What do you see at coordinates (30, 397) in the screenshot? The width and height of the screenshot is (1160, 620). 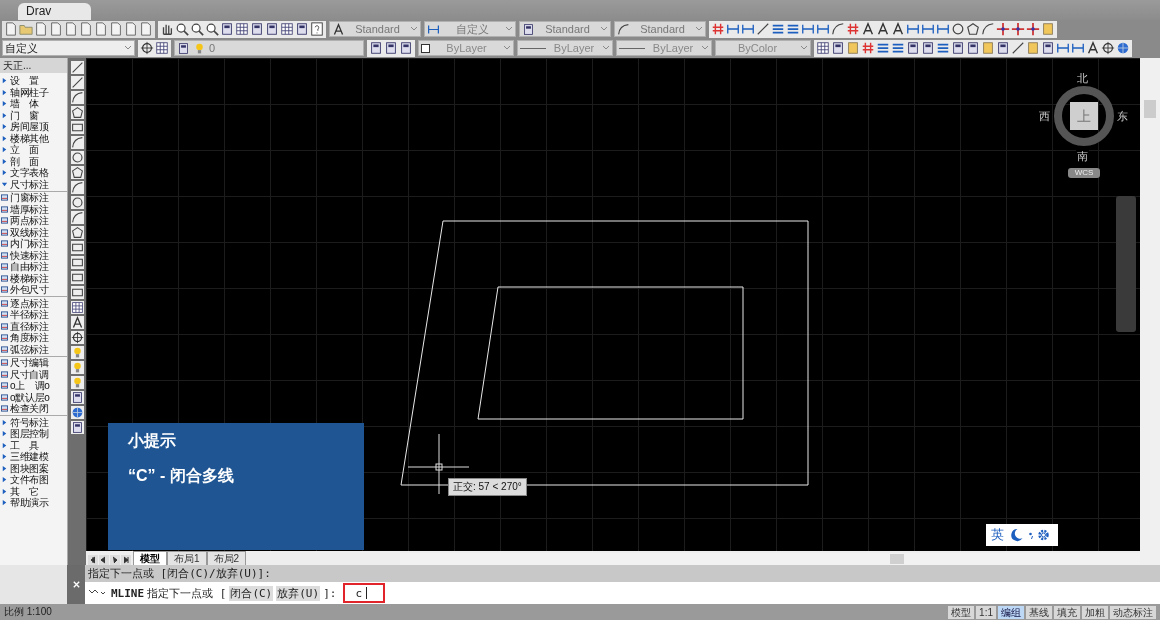 I see `menu-item: o默认层o` at bounding box center [30, 397].